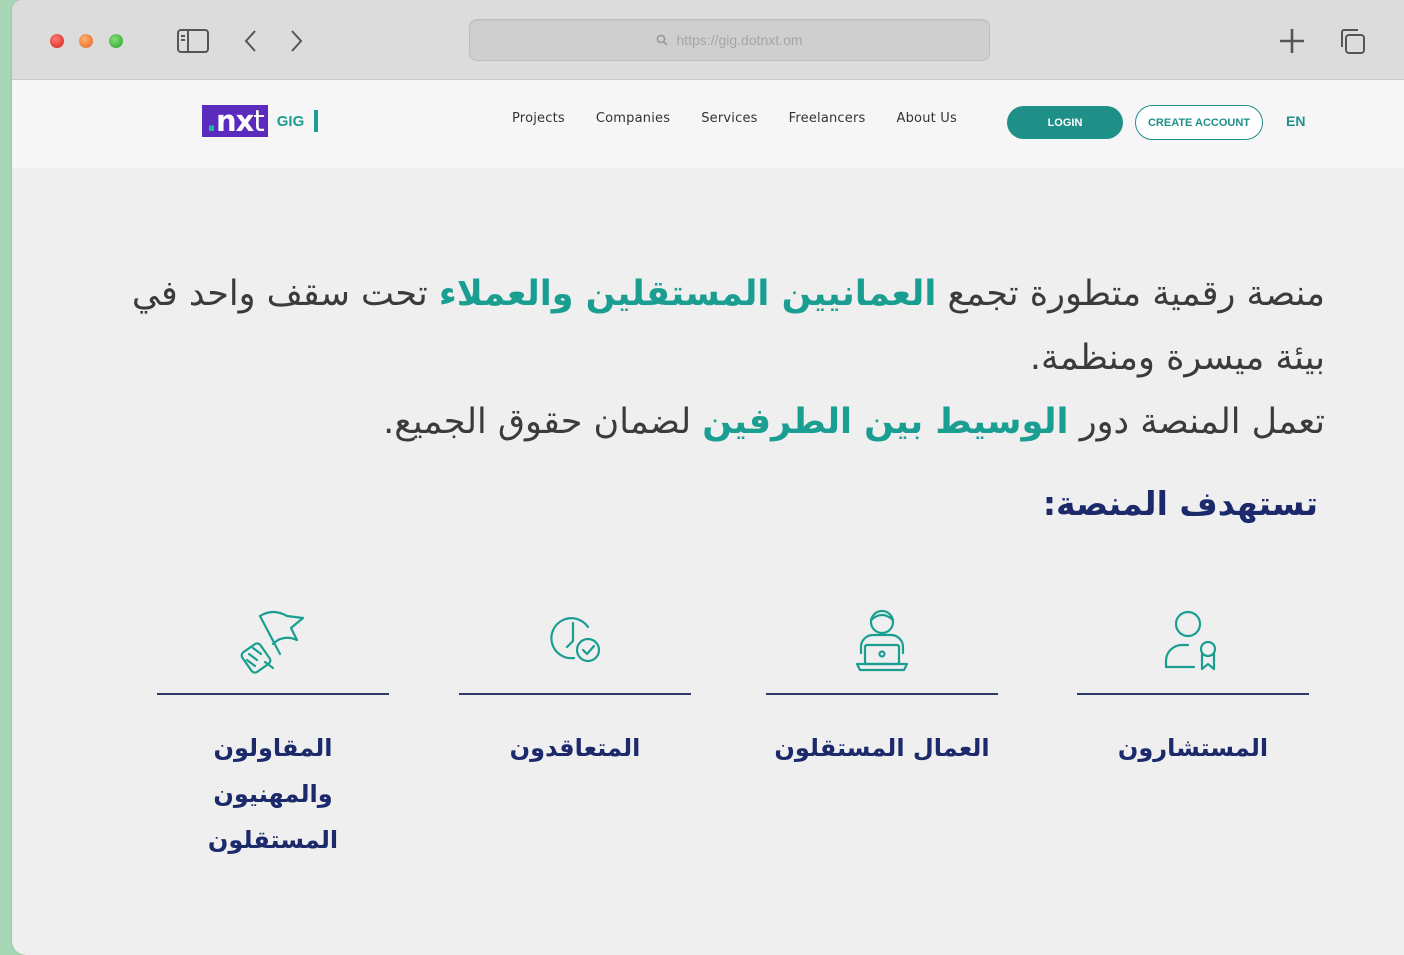 The width and height of the screenshot is (1404, 955). Describe the element at coordinates (687, 294) in the screenshot. I see `hero-line-1-highlight: العمانيين المستقلين والعملاء` at that location.